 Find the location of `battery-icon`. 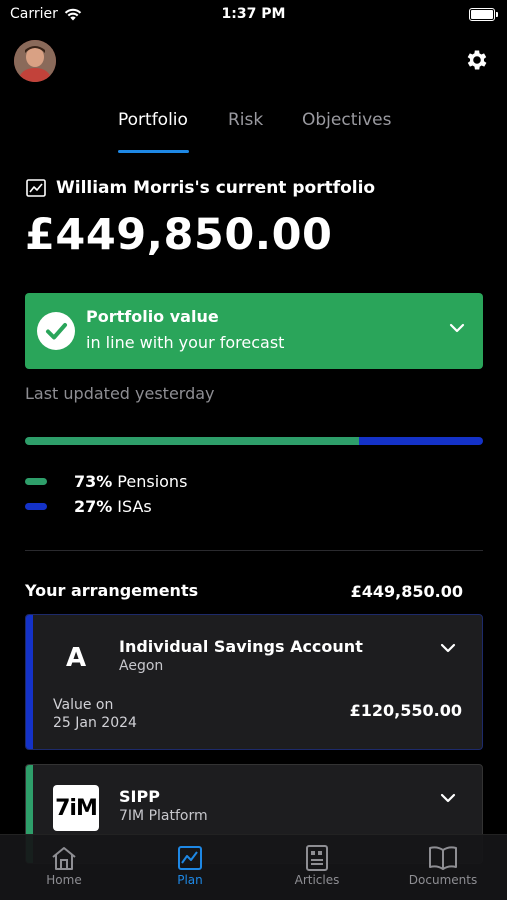

battery-icon is located at coordinates (483, 14).